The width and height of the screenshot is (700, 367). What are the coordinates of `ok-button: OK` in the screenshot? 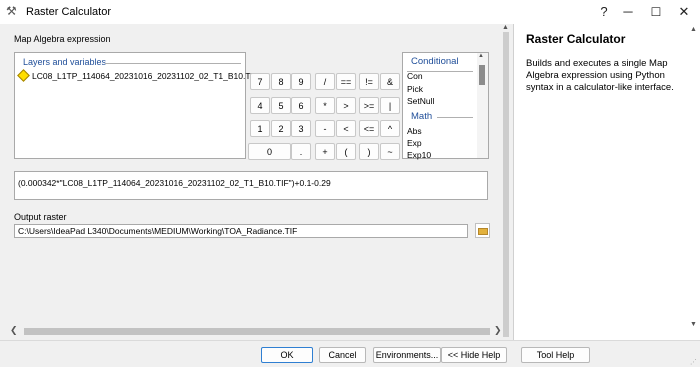 It's located at (287, 355).